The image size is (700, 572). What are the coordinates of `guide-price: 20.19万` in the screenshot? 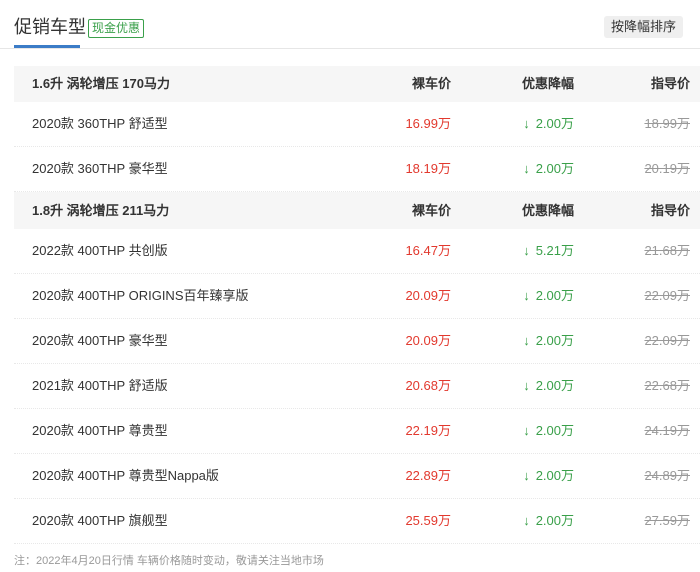 It's located at (667, 168).